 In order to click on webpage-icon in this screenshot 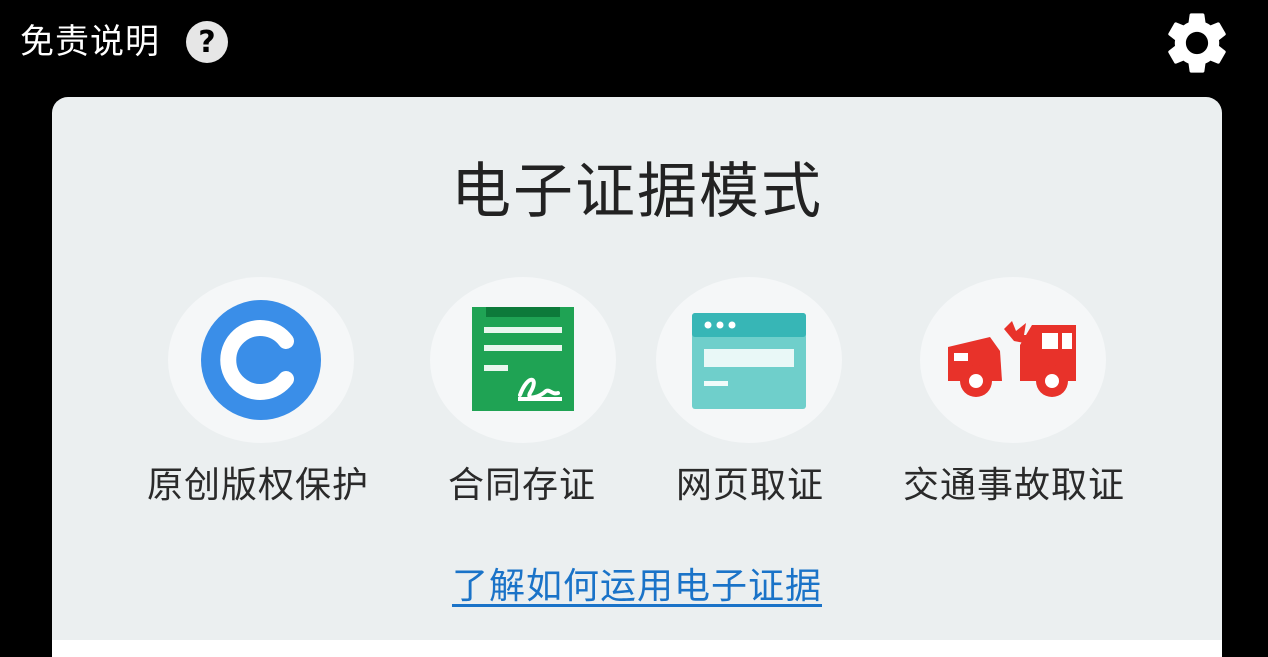, I will do `click(749, 361)`.